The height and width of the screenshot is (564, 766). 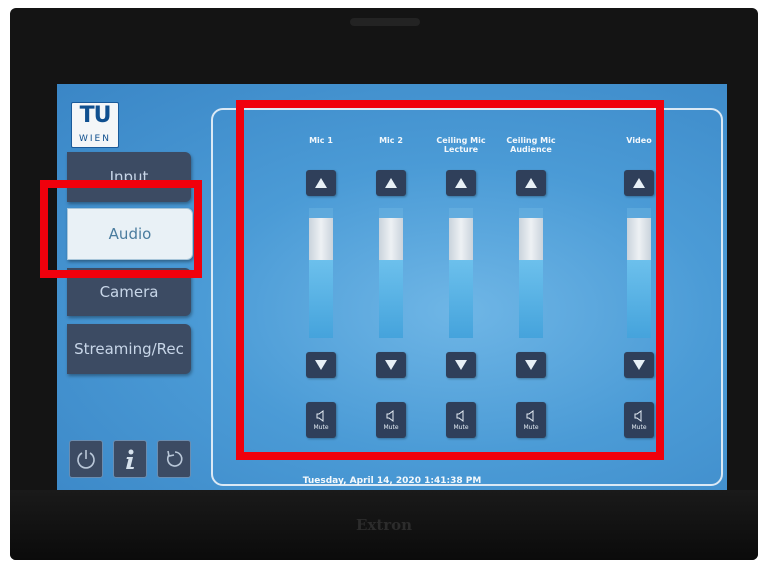 I want to click on info-icon, so click(x=130, y=459).